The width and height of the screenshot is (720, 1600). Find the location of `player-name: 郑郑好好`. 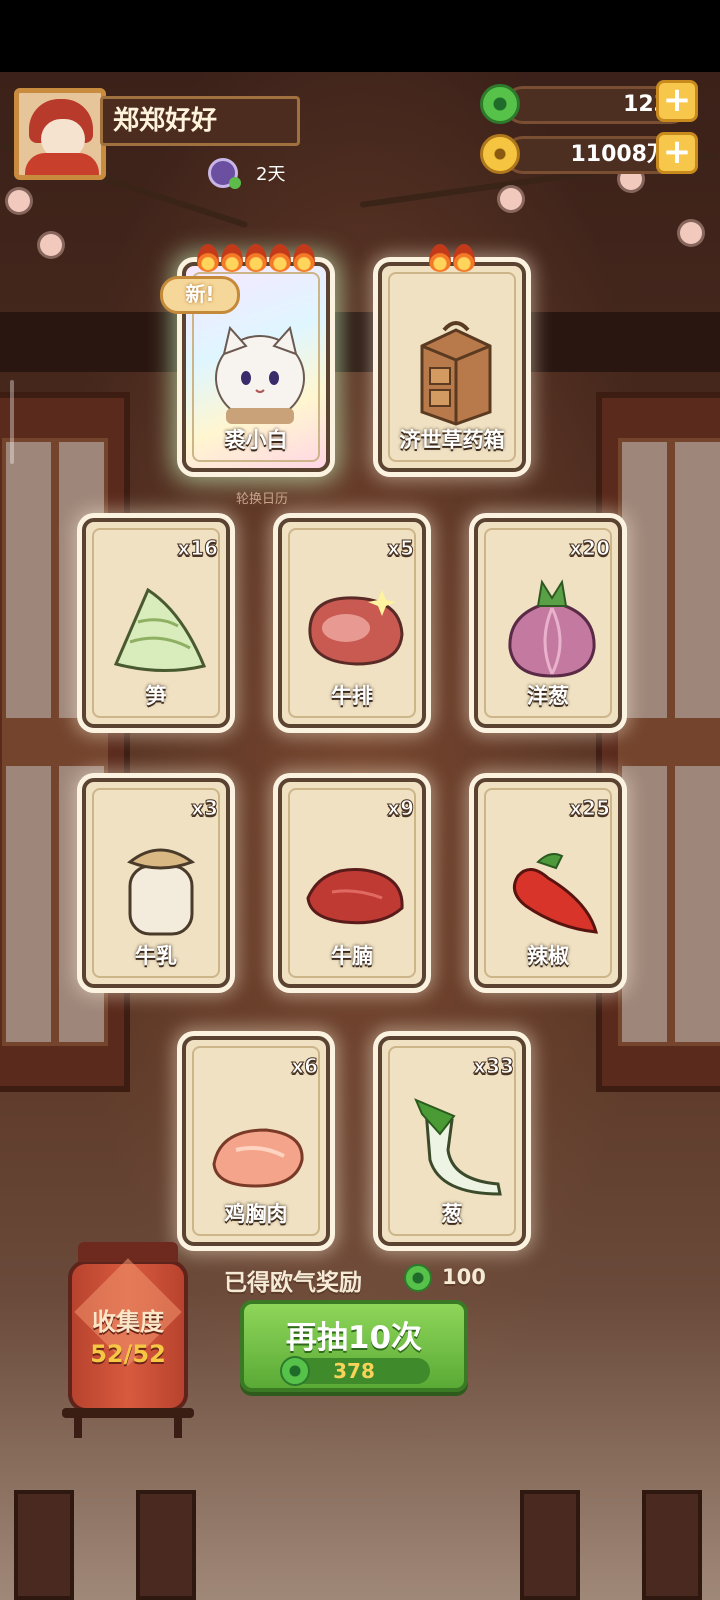

player-name: 郑郑好好 is located at coordinates (200, 121).